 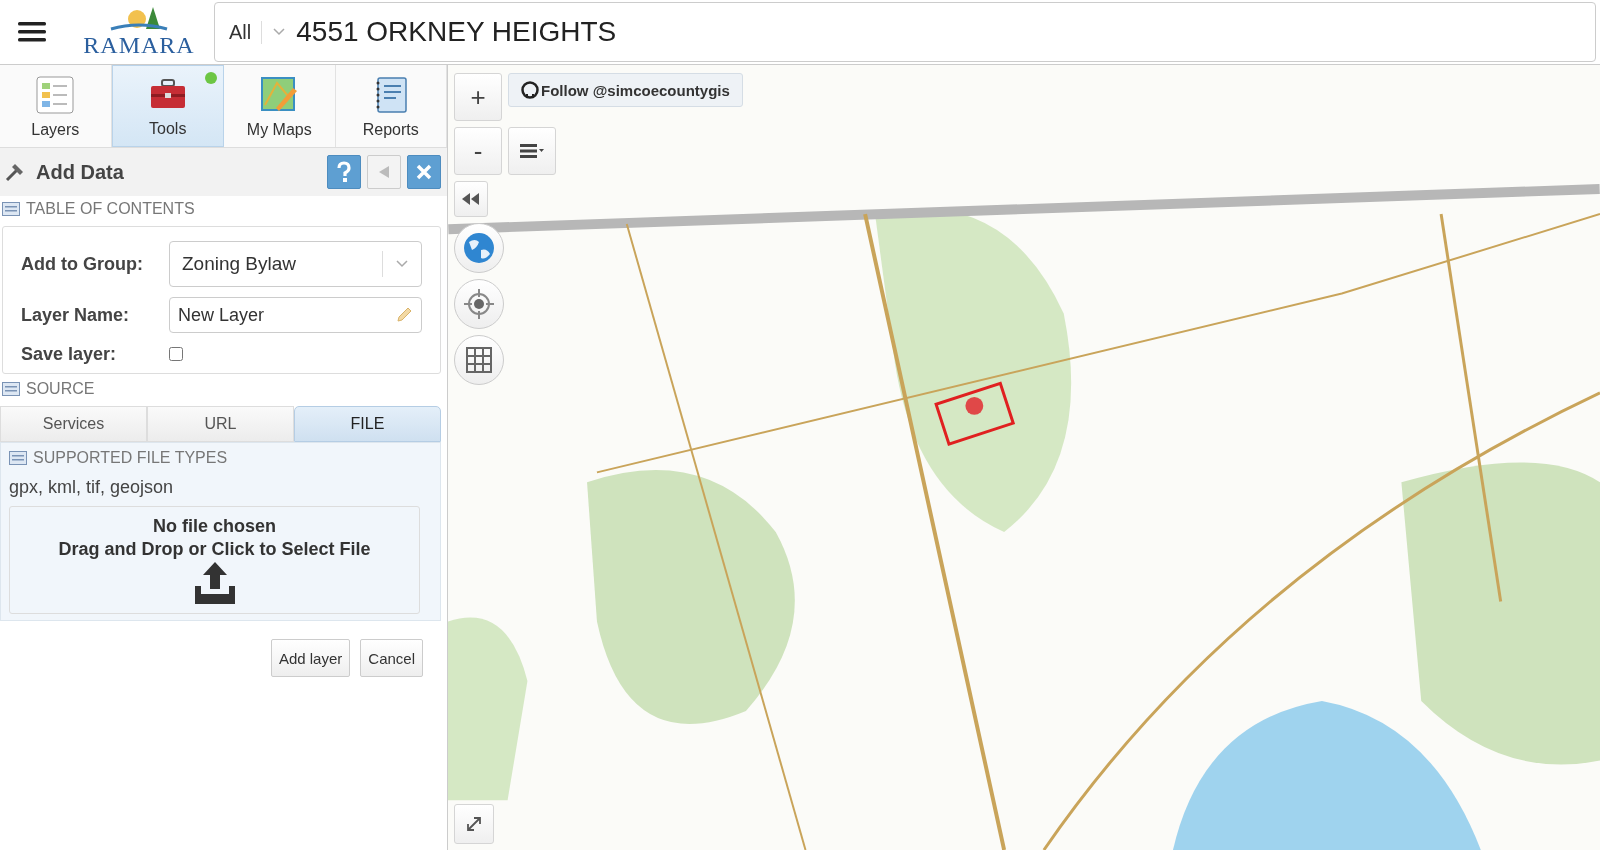 What do you see at coordinates (295, 315) in the screenshot?
I see `layer-name-field: New Layer` at bounding box center [295, 315].